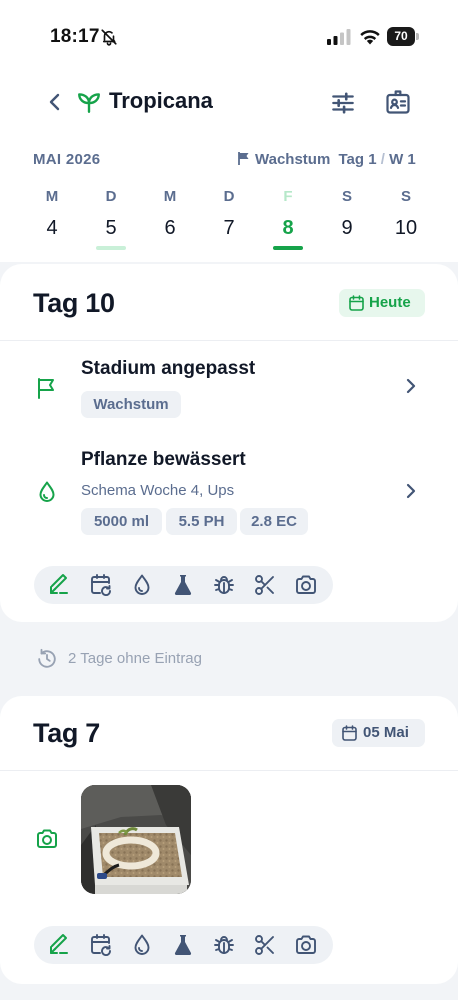 The height and width of the screenshot is (1000, 458). I want to click on gap-note-text: 2 Tage ohne Eintrag, so click(135, 658).